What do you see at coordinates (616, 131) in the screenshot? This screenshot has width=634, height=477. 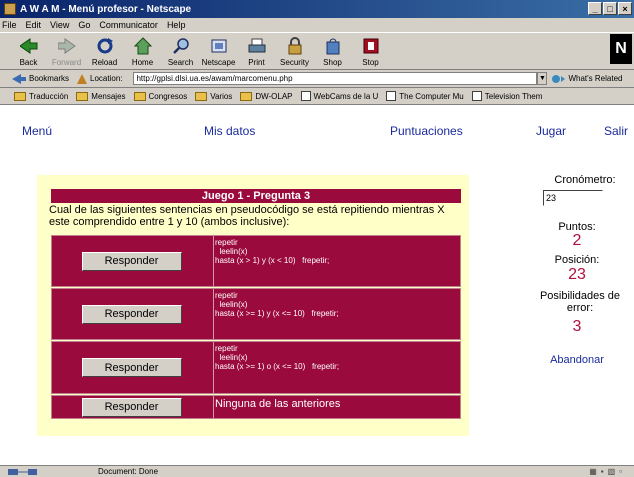 I see `nav-salir-link: Salir` at bounding box center [616, 131].